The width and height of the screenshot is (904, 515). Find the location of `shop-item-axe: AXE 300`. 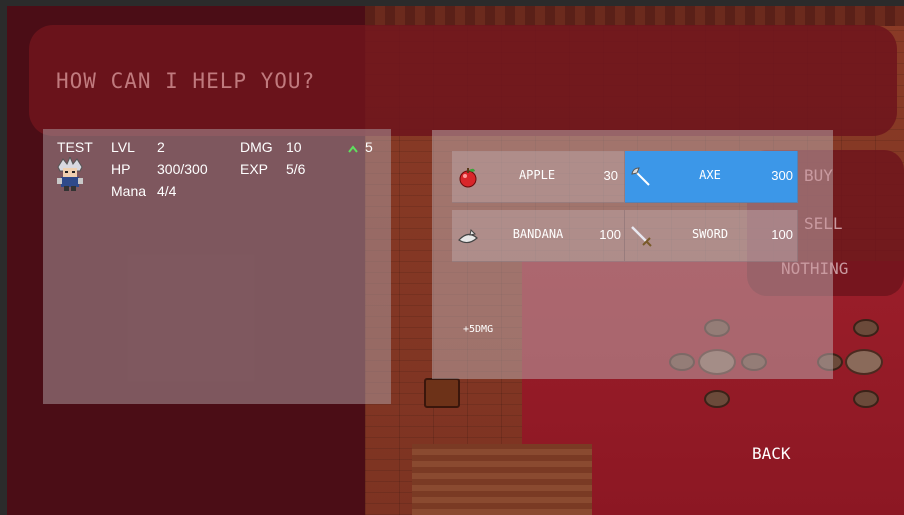

shop-item-axe: AXE 300 is located at coordinates (711, 177).